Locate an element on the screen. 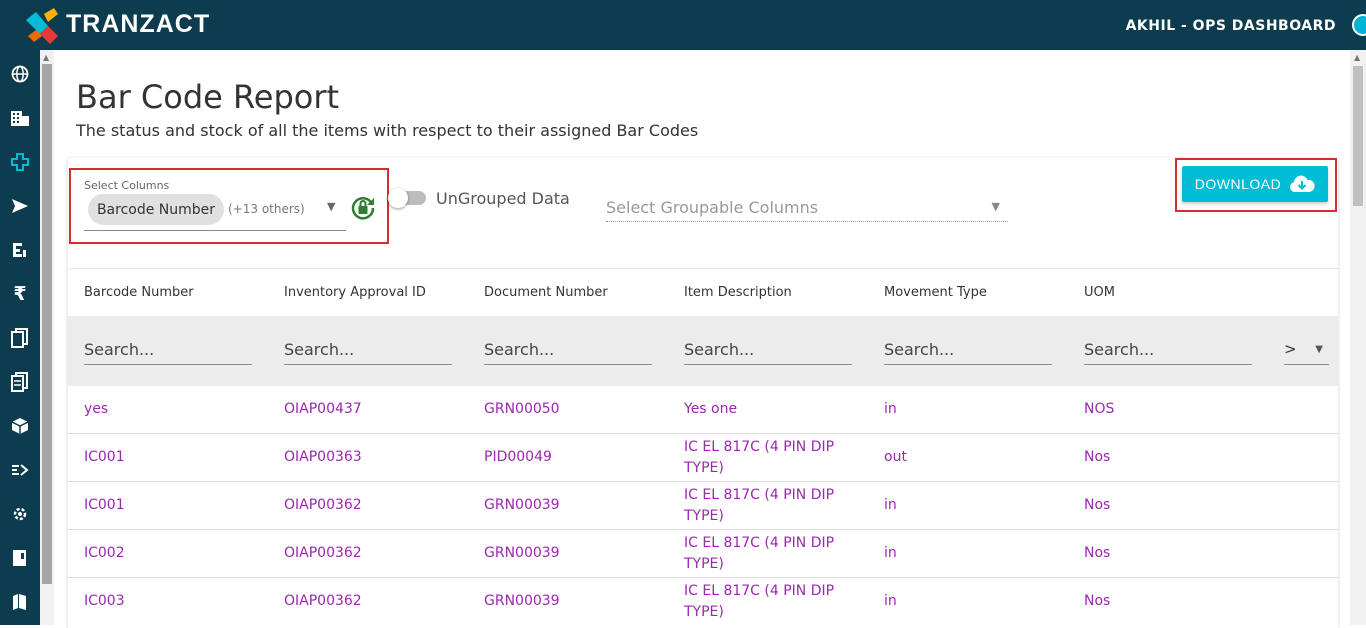 The width and height of the screenshot is (1366, 628). plus-icon is located at coordinates (20, 162).